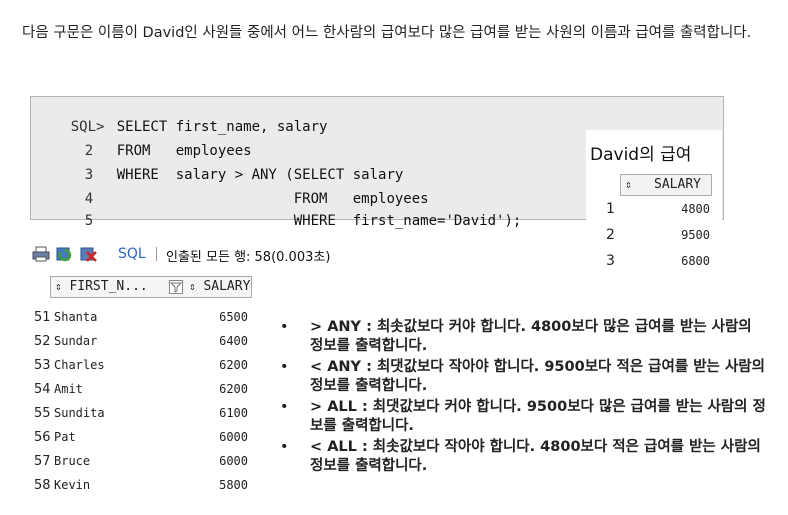 The image size is (788, 515). Describe the element at coordinates (233, 191) in the screenshot. I see `sql-line: 4 FROM employees` at that location.